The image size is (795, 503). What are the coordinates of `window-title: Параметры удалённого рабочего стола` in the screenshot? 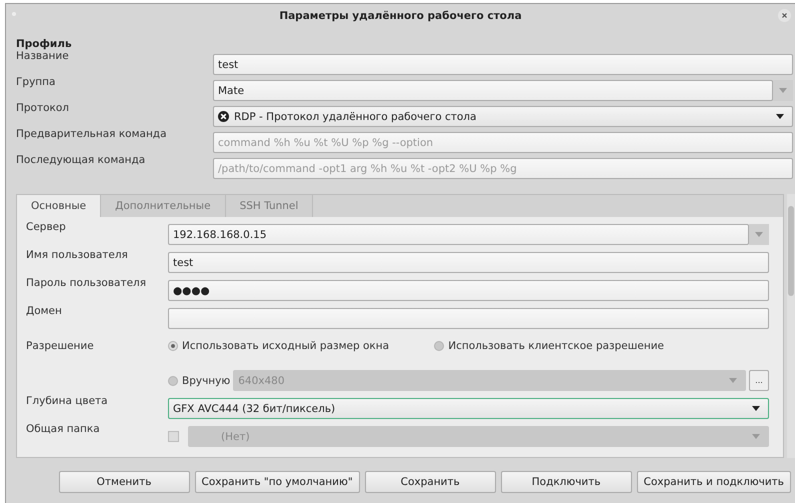 It's located at (400, 16).